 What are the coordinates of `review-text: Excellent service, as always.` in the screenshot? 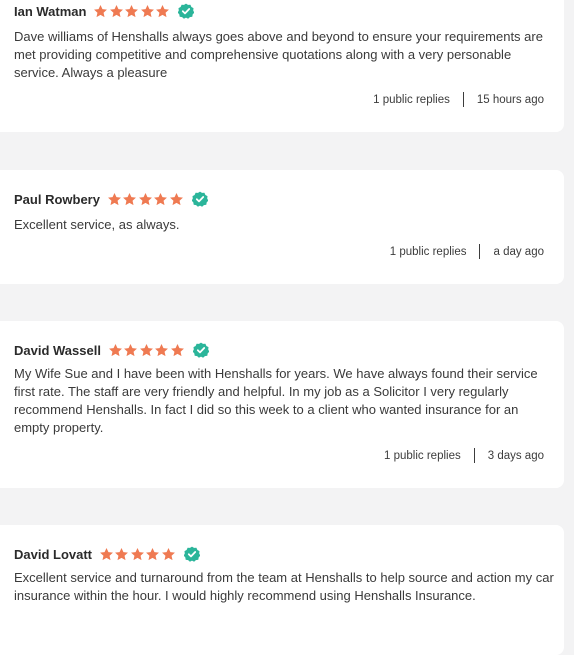 It's located at (97, 224).